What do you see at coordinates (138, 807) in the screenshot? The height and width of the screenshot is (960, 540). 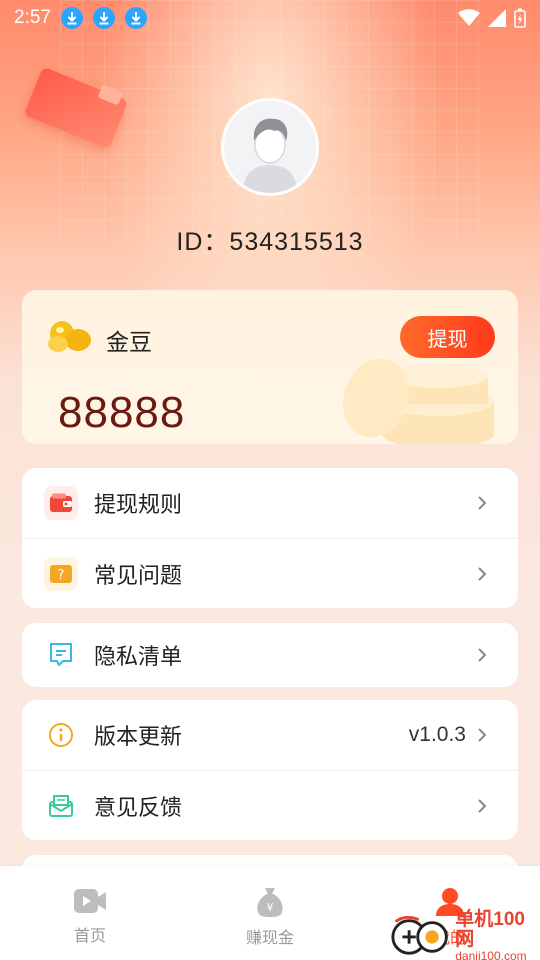 I see `menu-item-label: 意见反馈` at bounding box center [138, 807].